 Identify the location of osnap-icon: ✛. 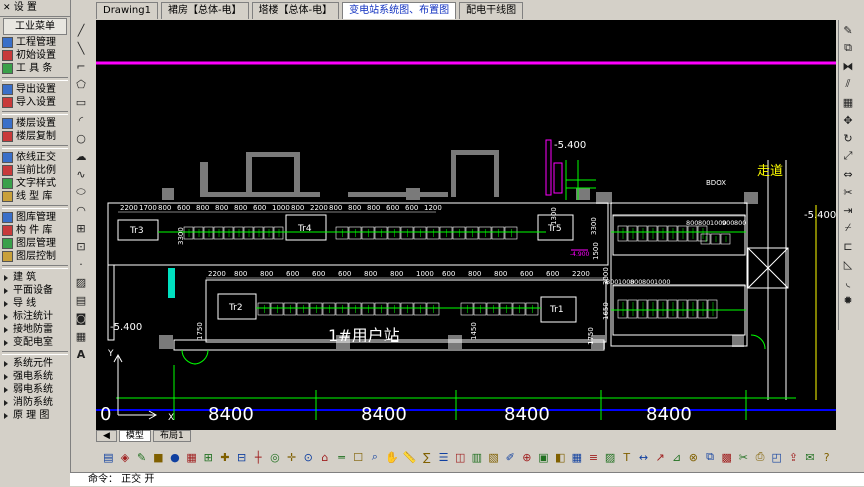
(291, 457).